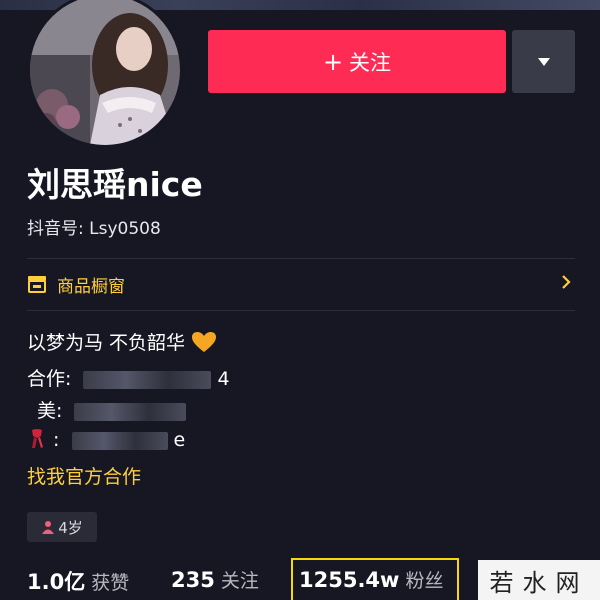  I want to click on likes-count: 1.0亿, so click(56, 582).